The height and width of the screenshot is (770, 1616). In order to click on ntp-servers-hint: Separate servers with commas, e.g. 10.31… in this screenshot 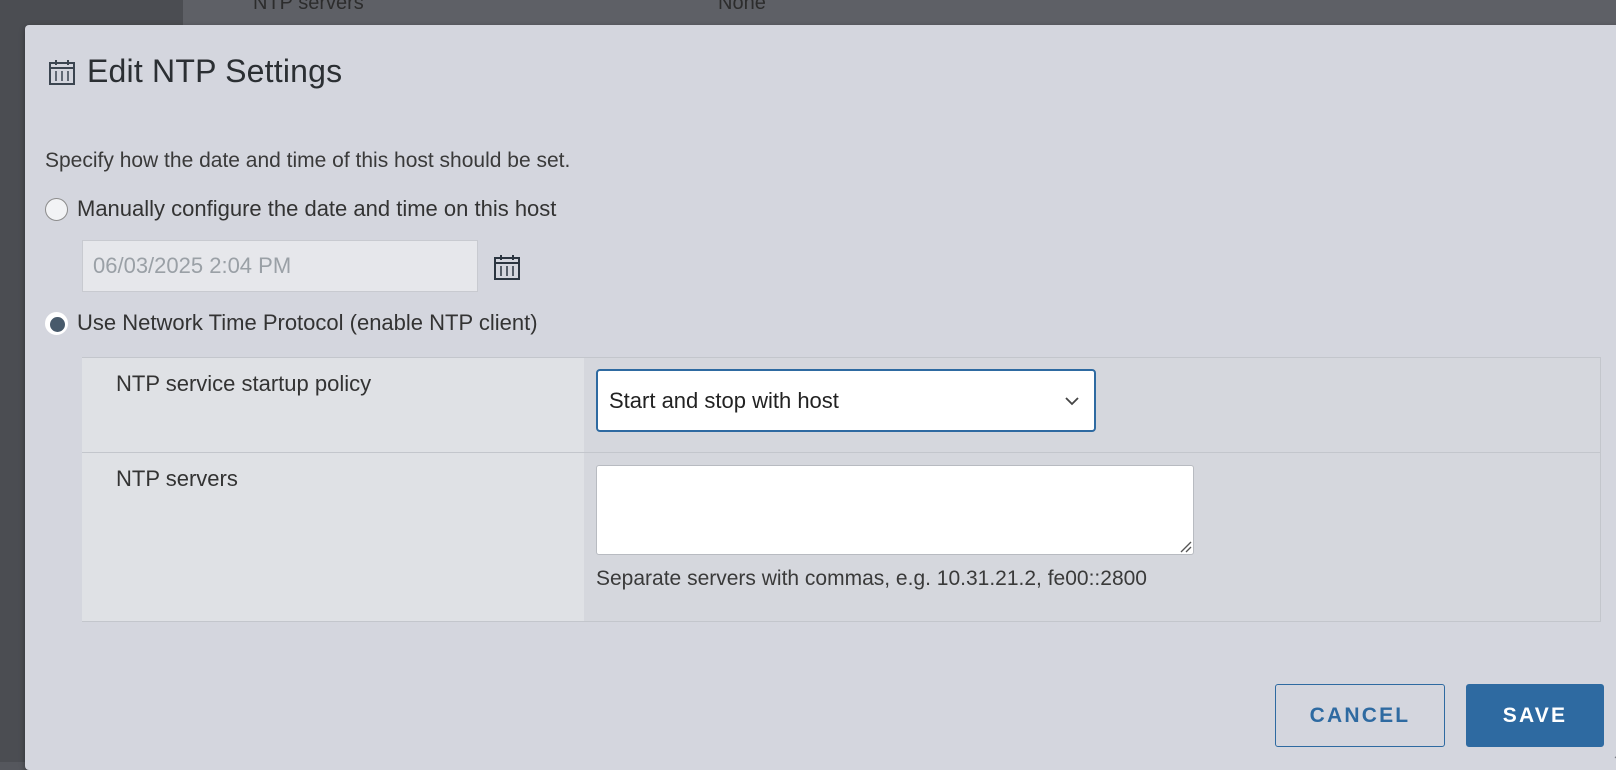, I will do `click(871, 578)`.